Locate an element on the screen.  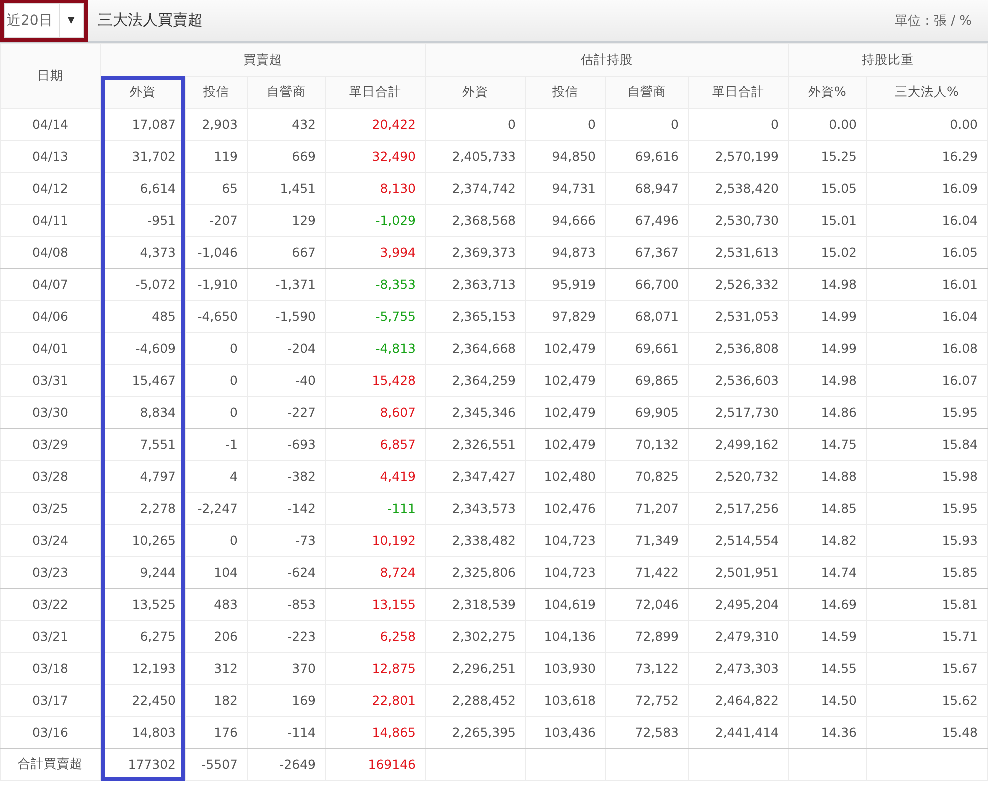
table-cell: 94,850 is located at coordinates (566, 156).